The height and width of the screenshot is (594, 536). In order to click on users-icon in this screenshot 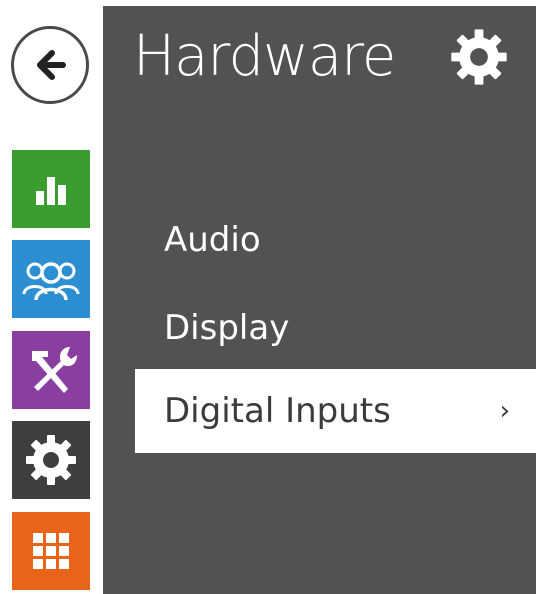, I will do `click(51, 281)`.